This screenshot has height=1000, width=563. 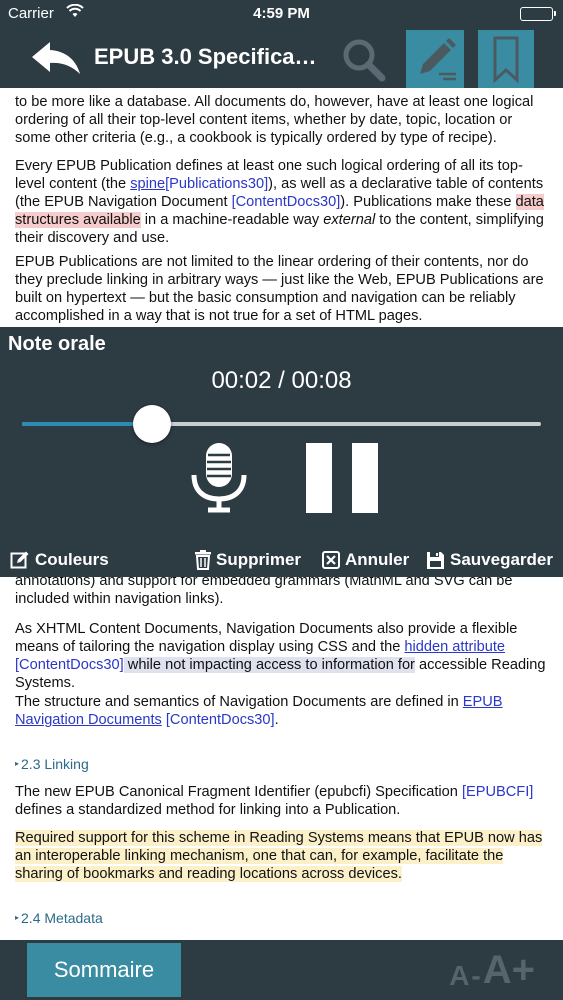 What do you see at coordinates (52, 764) in the screenshot?
I see `section-linking: ▸ 2.3 Linking` at bounding box center [52, 764].